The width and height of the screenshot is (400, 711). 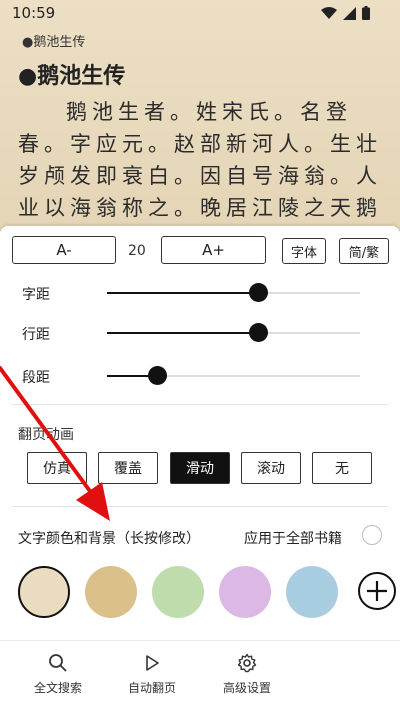 I want to click on line-spacing-fill, so click(x=183, y=333).